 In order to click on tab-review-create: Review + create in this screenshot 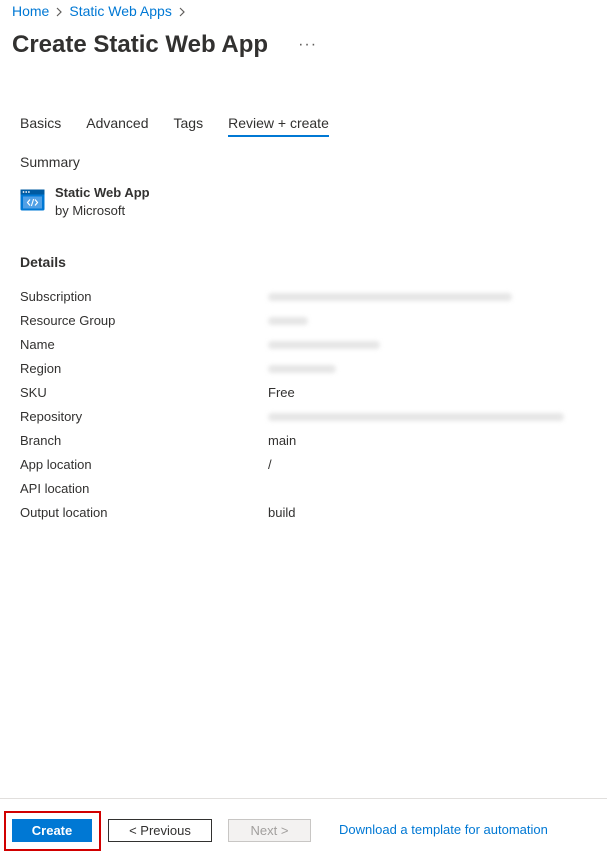, I will do `click(278, 125)`.